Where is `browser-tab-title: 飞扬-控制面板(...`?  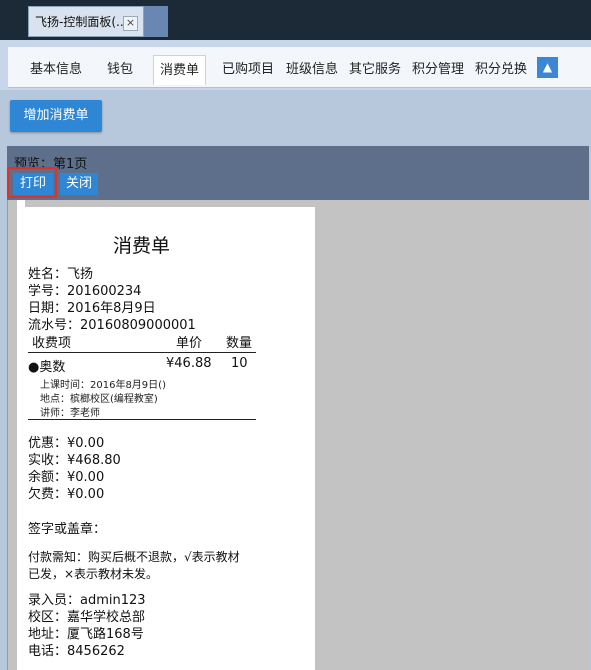 browser-tab-title: 飞扬-控制面板(... is located at coordinates (81, 22).